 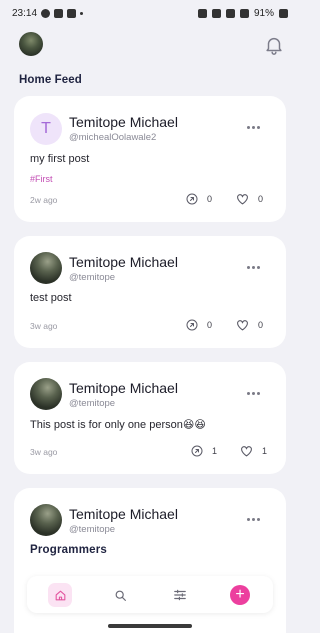 What do you see at coordinates (240, 595) in the screenshot?
I see `plus-icon: +` at bounding box center [240, 595].